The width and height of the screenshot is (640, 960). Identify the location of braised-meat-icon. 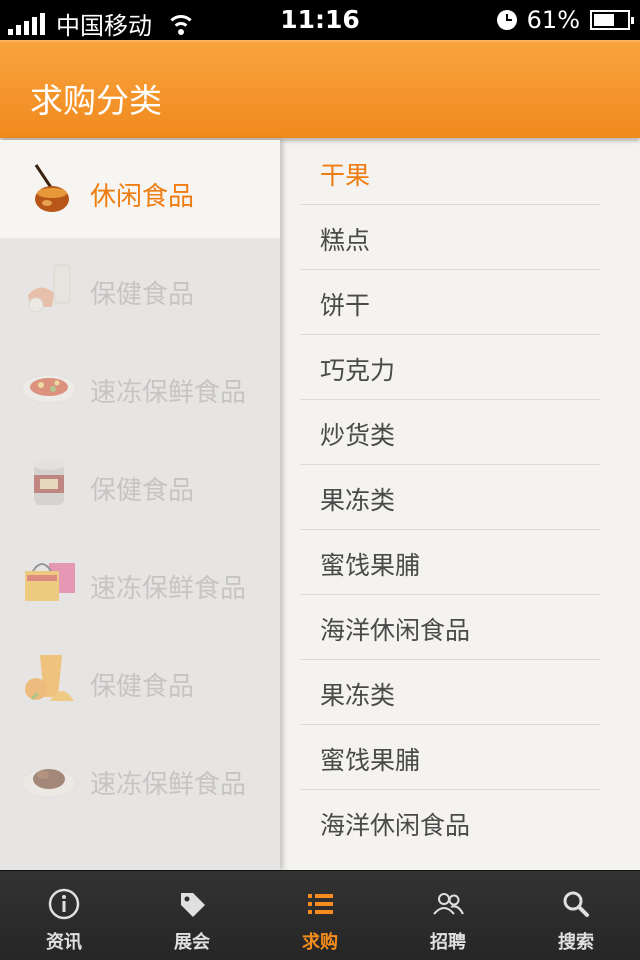
(49, 783).